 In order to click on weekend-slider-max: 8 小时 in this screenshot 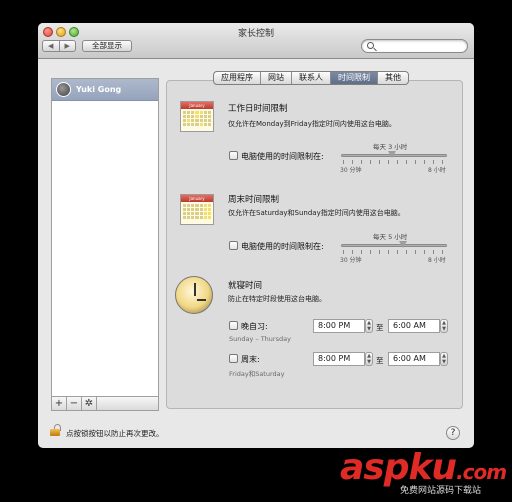, I will do `click(437, 260)`.